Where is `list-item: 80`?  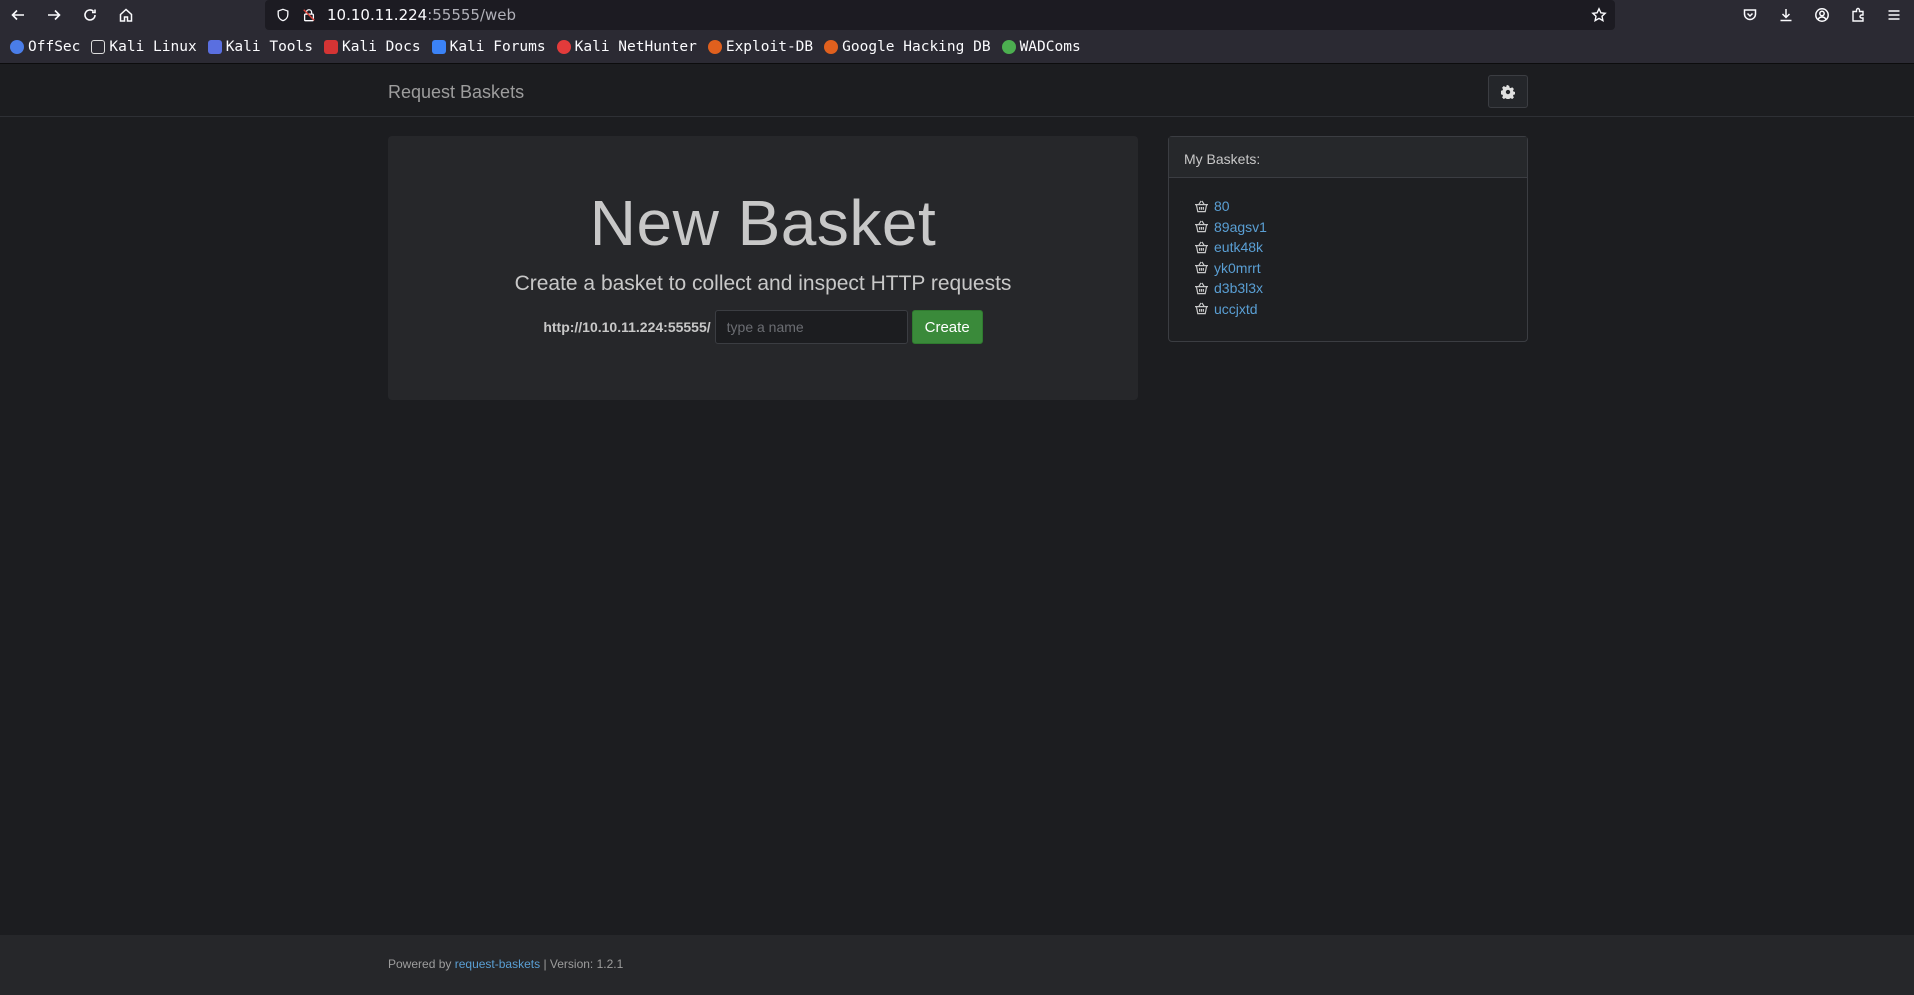
list-item: 80 is located at coordinates (1360, 206).